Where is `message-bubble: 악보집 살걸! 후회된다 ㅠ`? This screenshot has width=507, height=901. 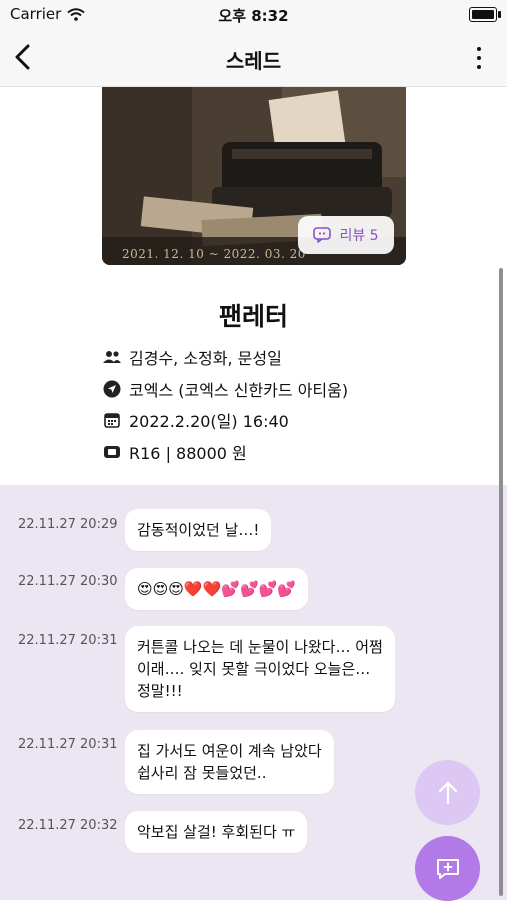 message-bubble: 악보집 살걸! 후회된다 ㅠ is located at coordinates (216, 832).